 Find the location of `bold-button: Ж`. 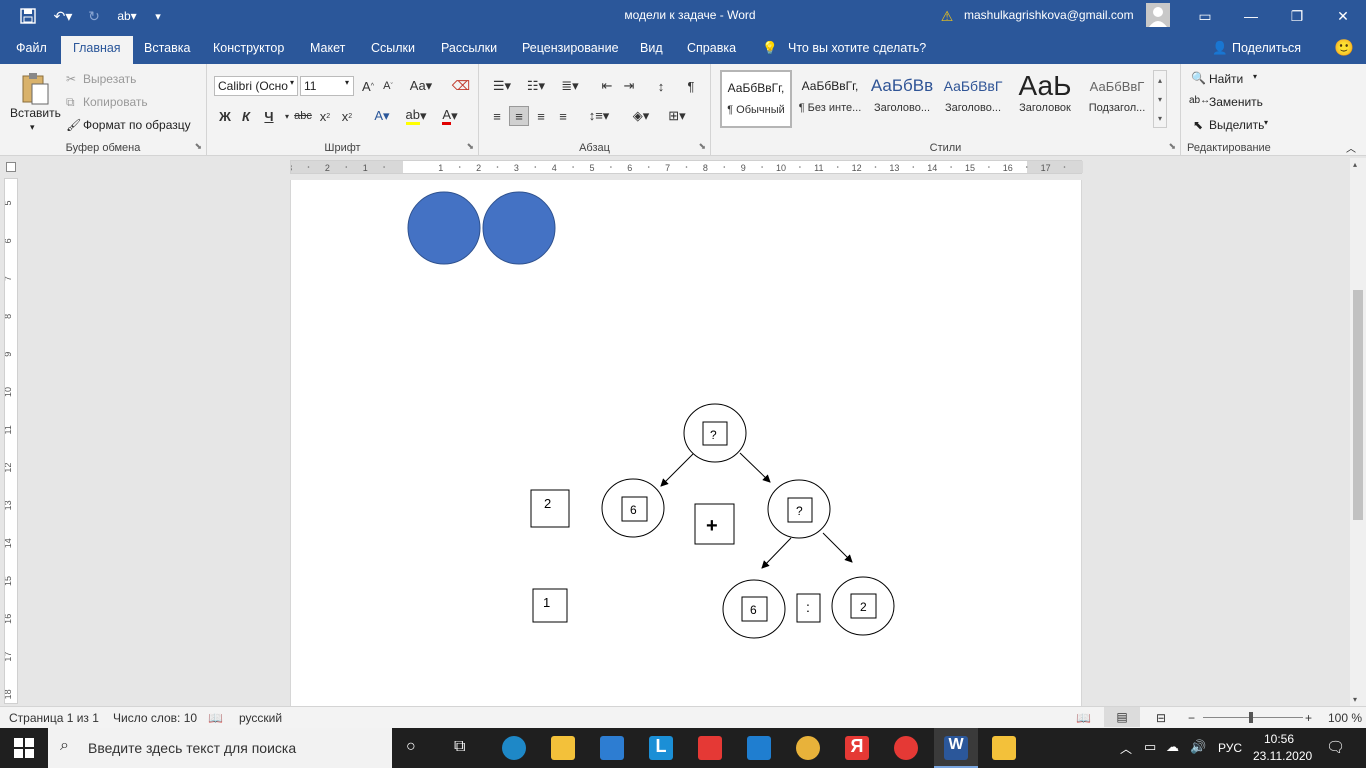

bold-button: Ж is located at coordinates (225, 116).